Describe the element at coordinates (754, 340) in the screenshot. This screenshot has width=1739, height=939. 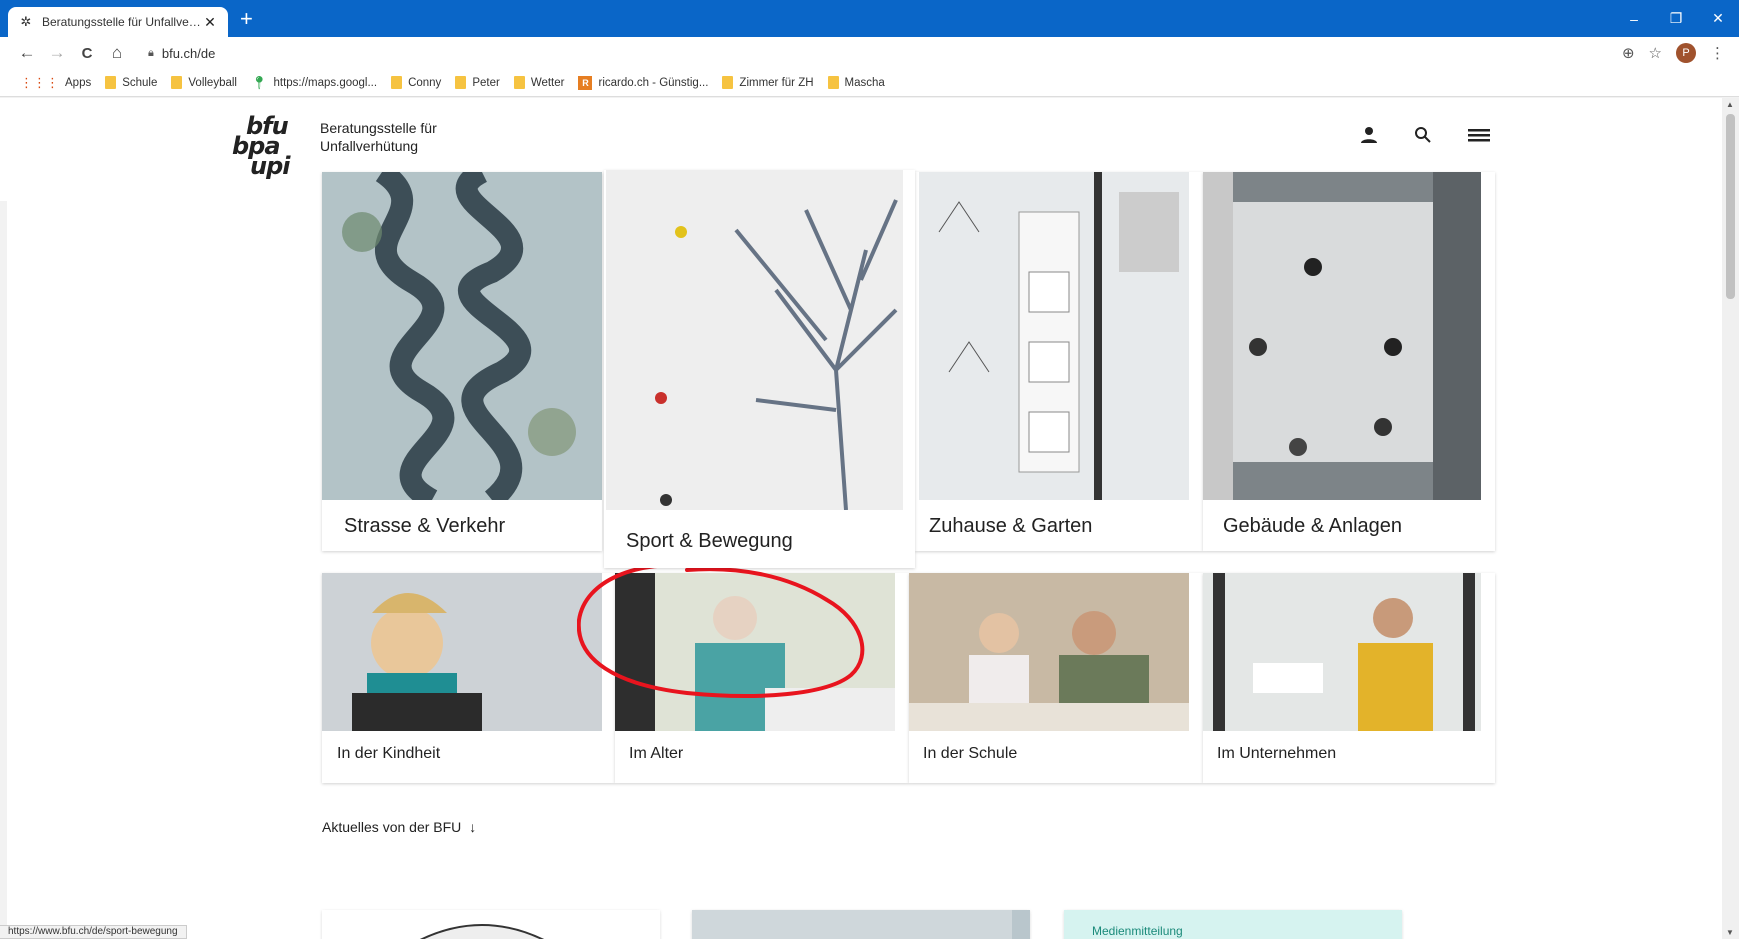
I see `snow-tree-image` at that location.